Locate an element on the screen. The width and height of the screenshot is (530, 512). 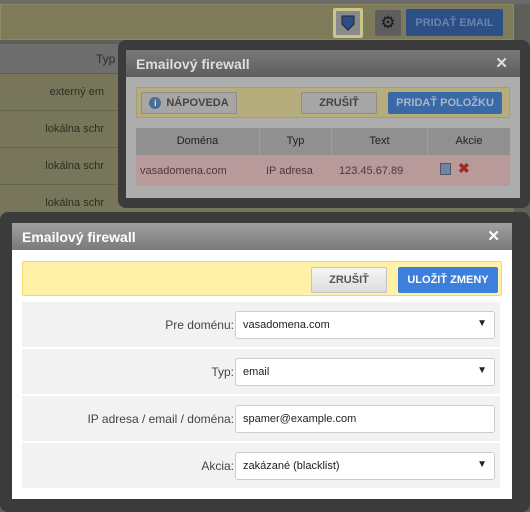
cell-text: 123.45.67.89 is located at coordinates (371, 171).